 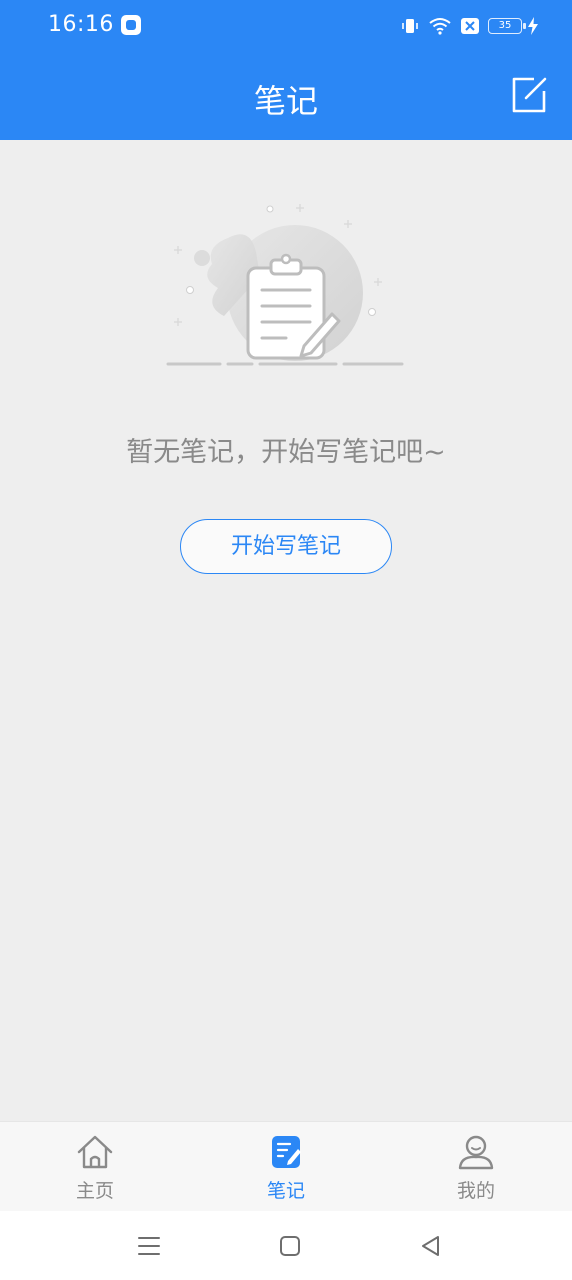 I want to click on menu-icon, so click(x=149, y=1246).